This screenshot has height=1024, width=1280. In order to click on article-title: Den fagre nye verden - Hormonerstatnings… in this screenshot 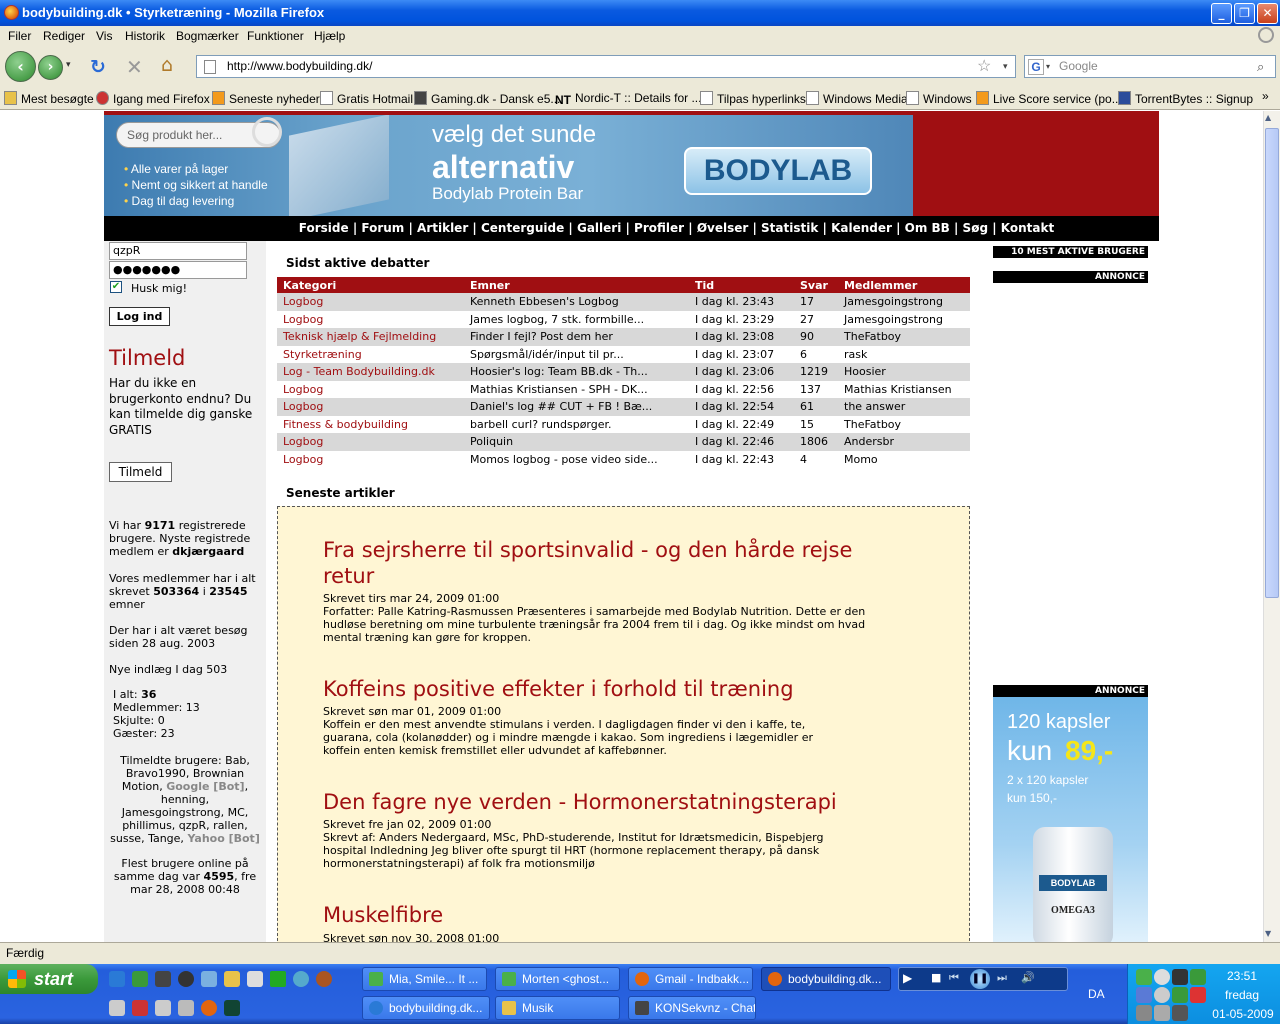, I will do `click(603, 802)`.